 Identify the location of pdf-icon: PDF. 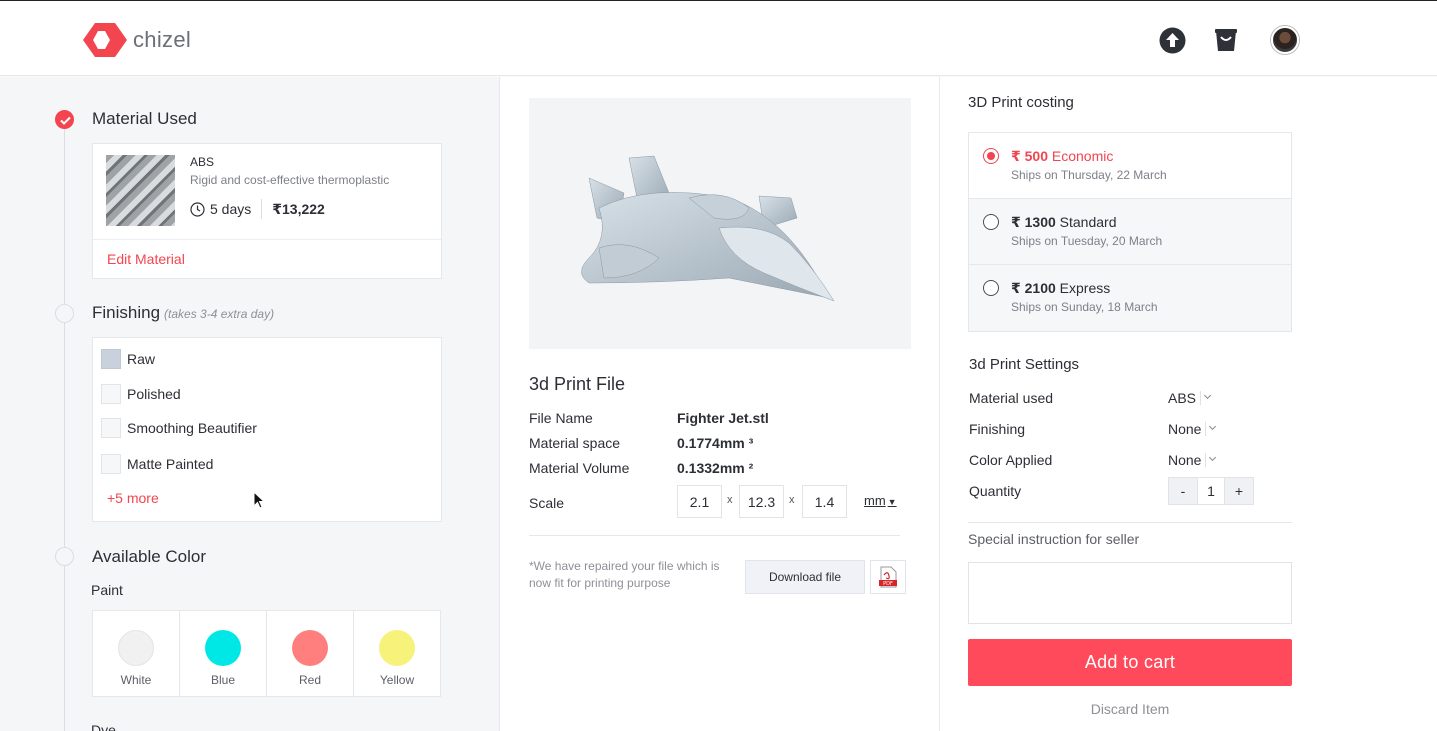
(888, 577).